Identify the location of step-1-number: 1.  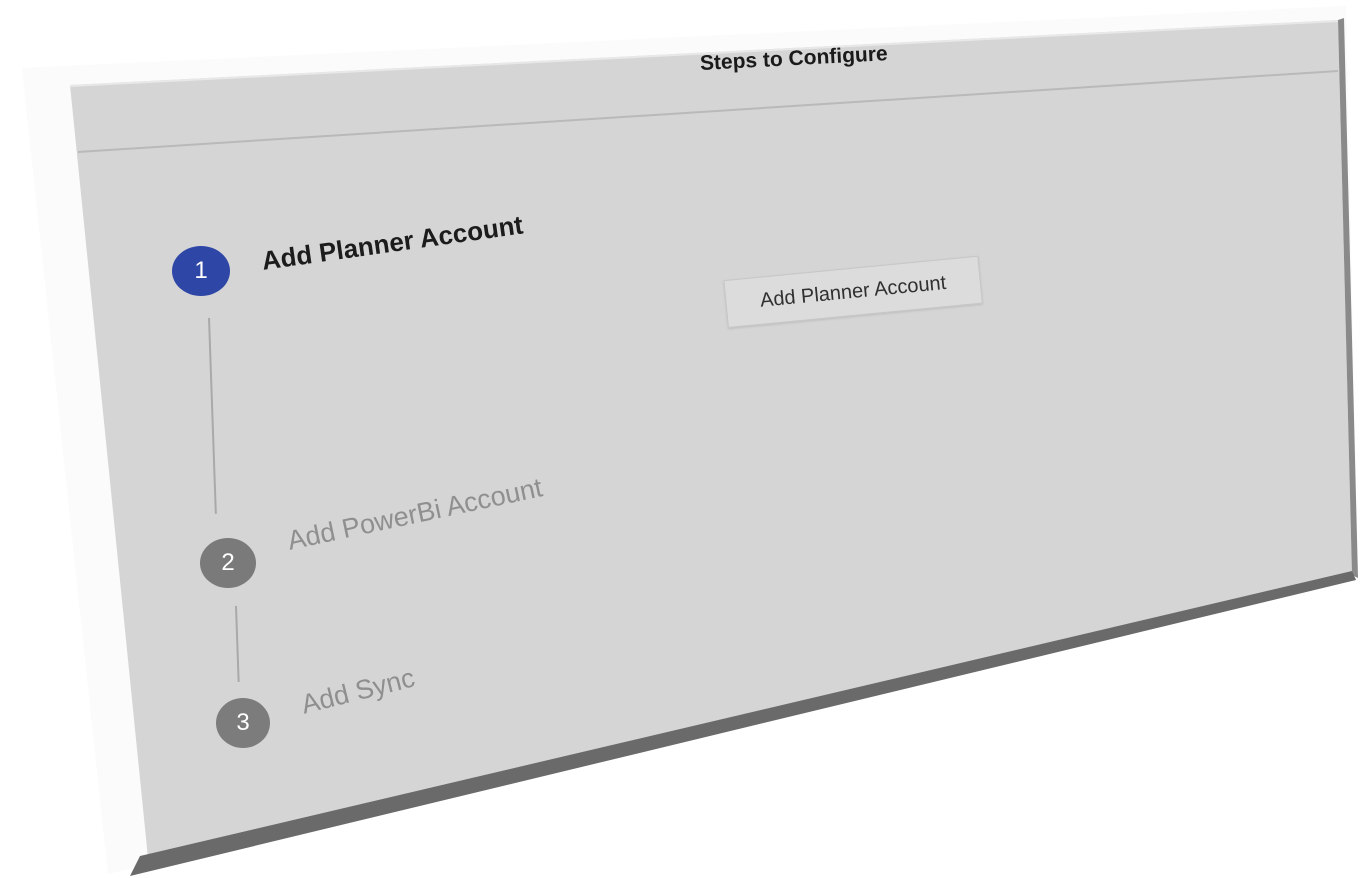
(201, 271).